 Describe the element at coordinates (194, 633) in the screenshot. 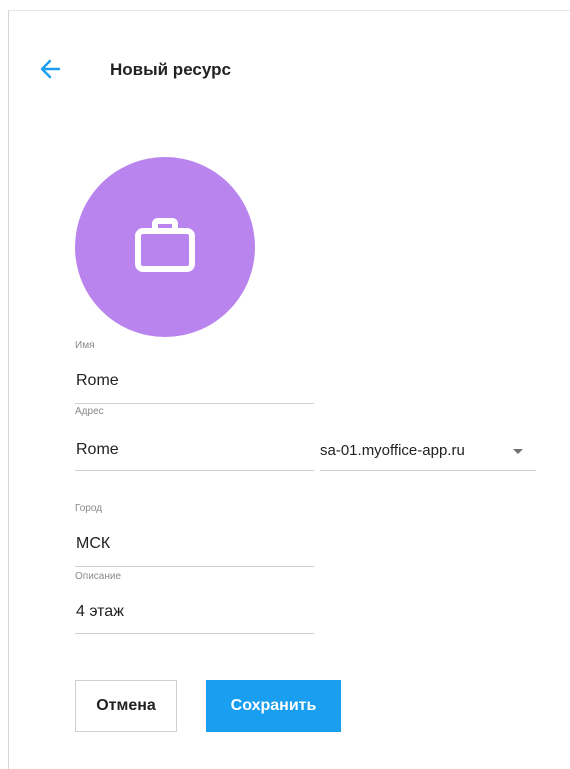

I see `description-underline` at that location.